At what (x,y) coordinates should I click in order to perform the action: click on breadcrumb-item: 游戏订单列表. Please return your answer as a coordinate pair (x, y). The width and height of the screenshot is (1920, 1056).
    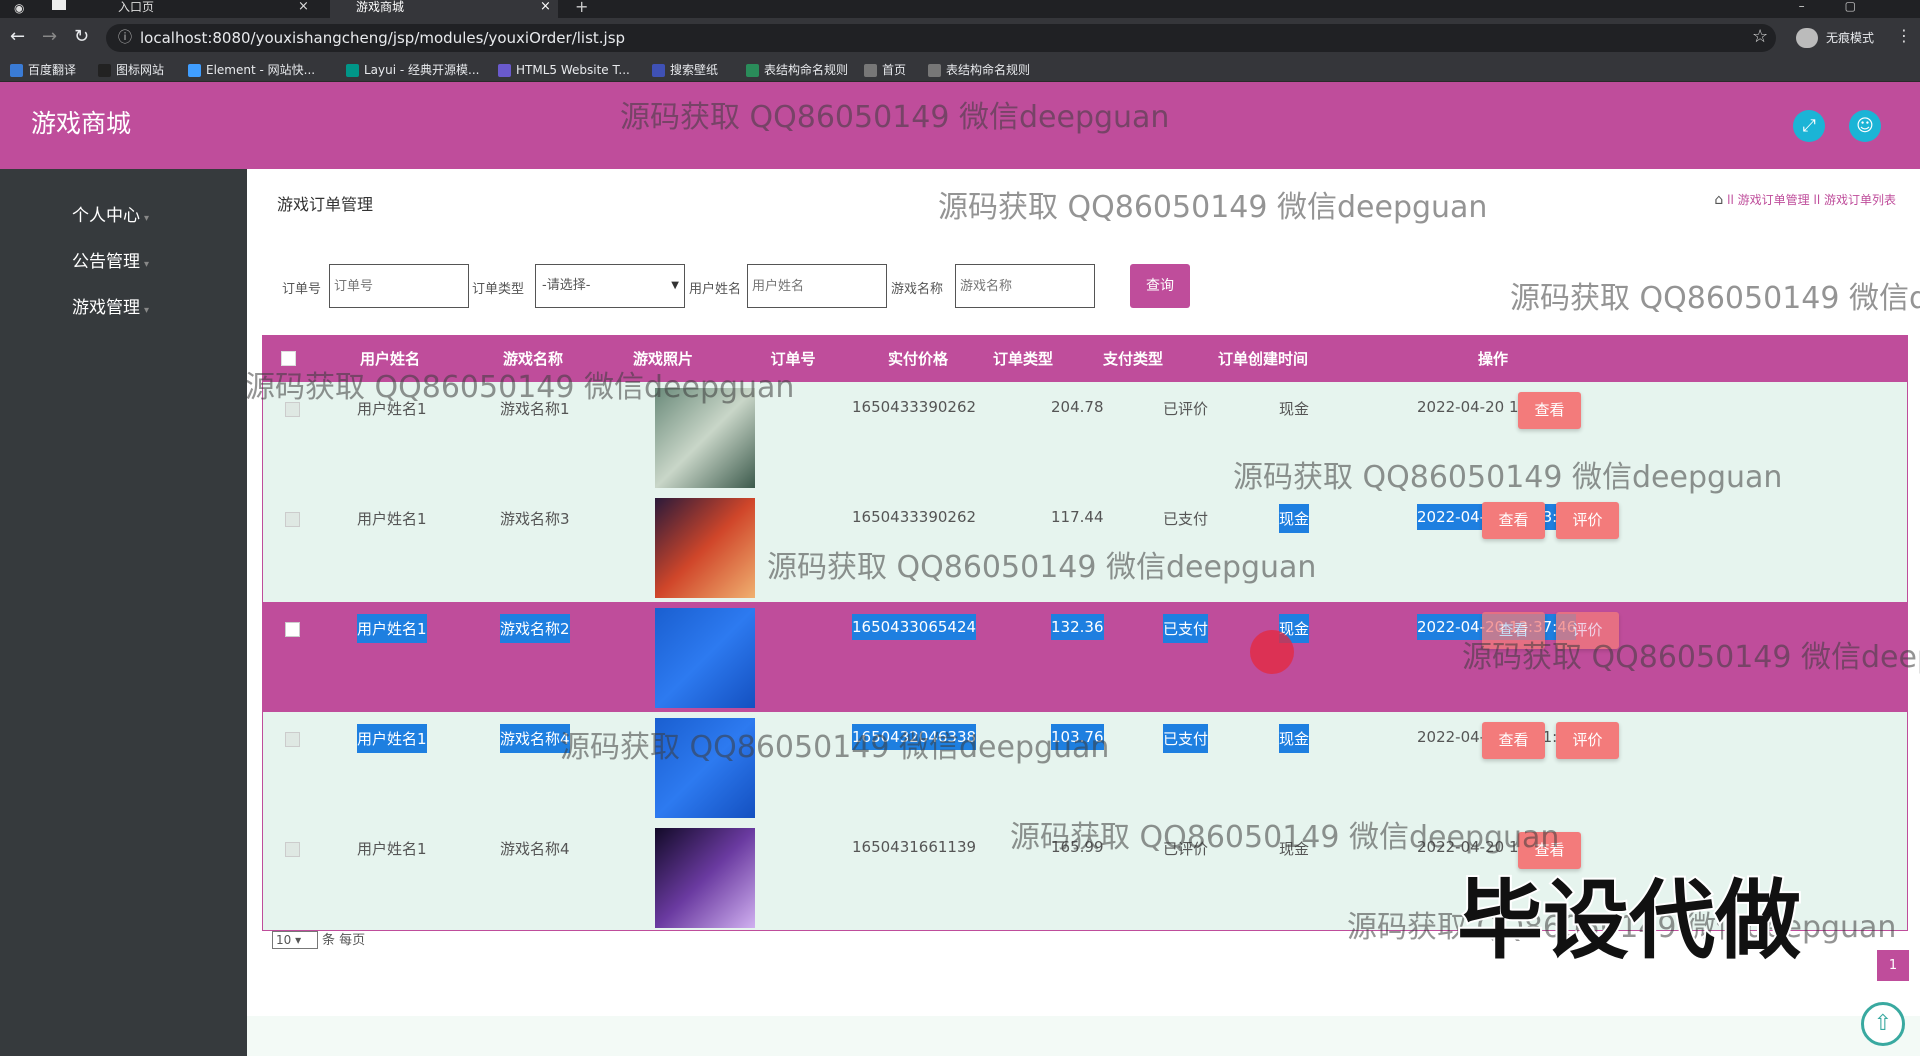
    Looking at the image, I should click on (1860, 200).